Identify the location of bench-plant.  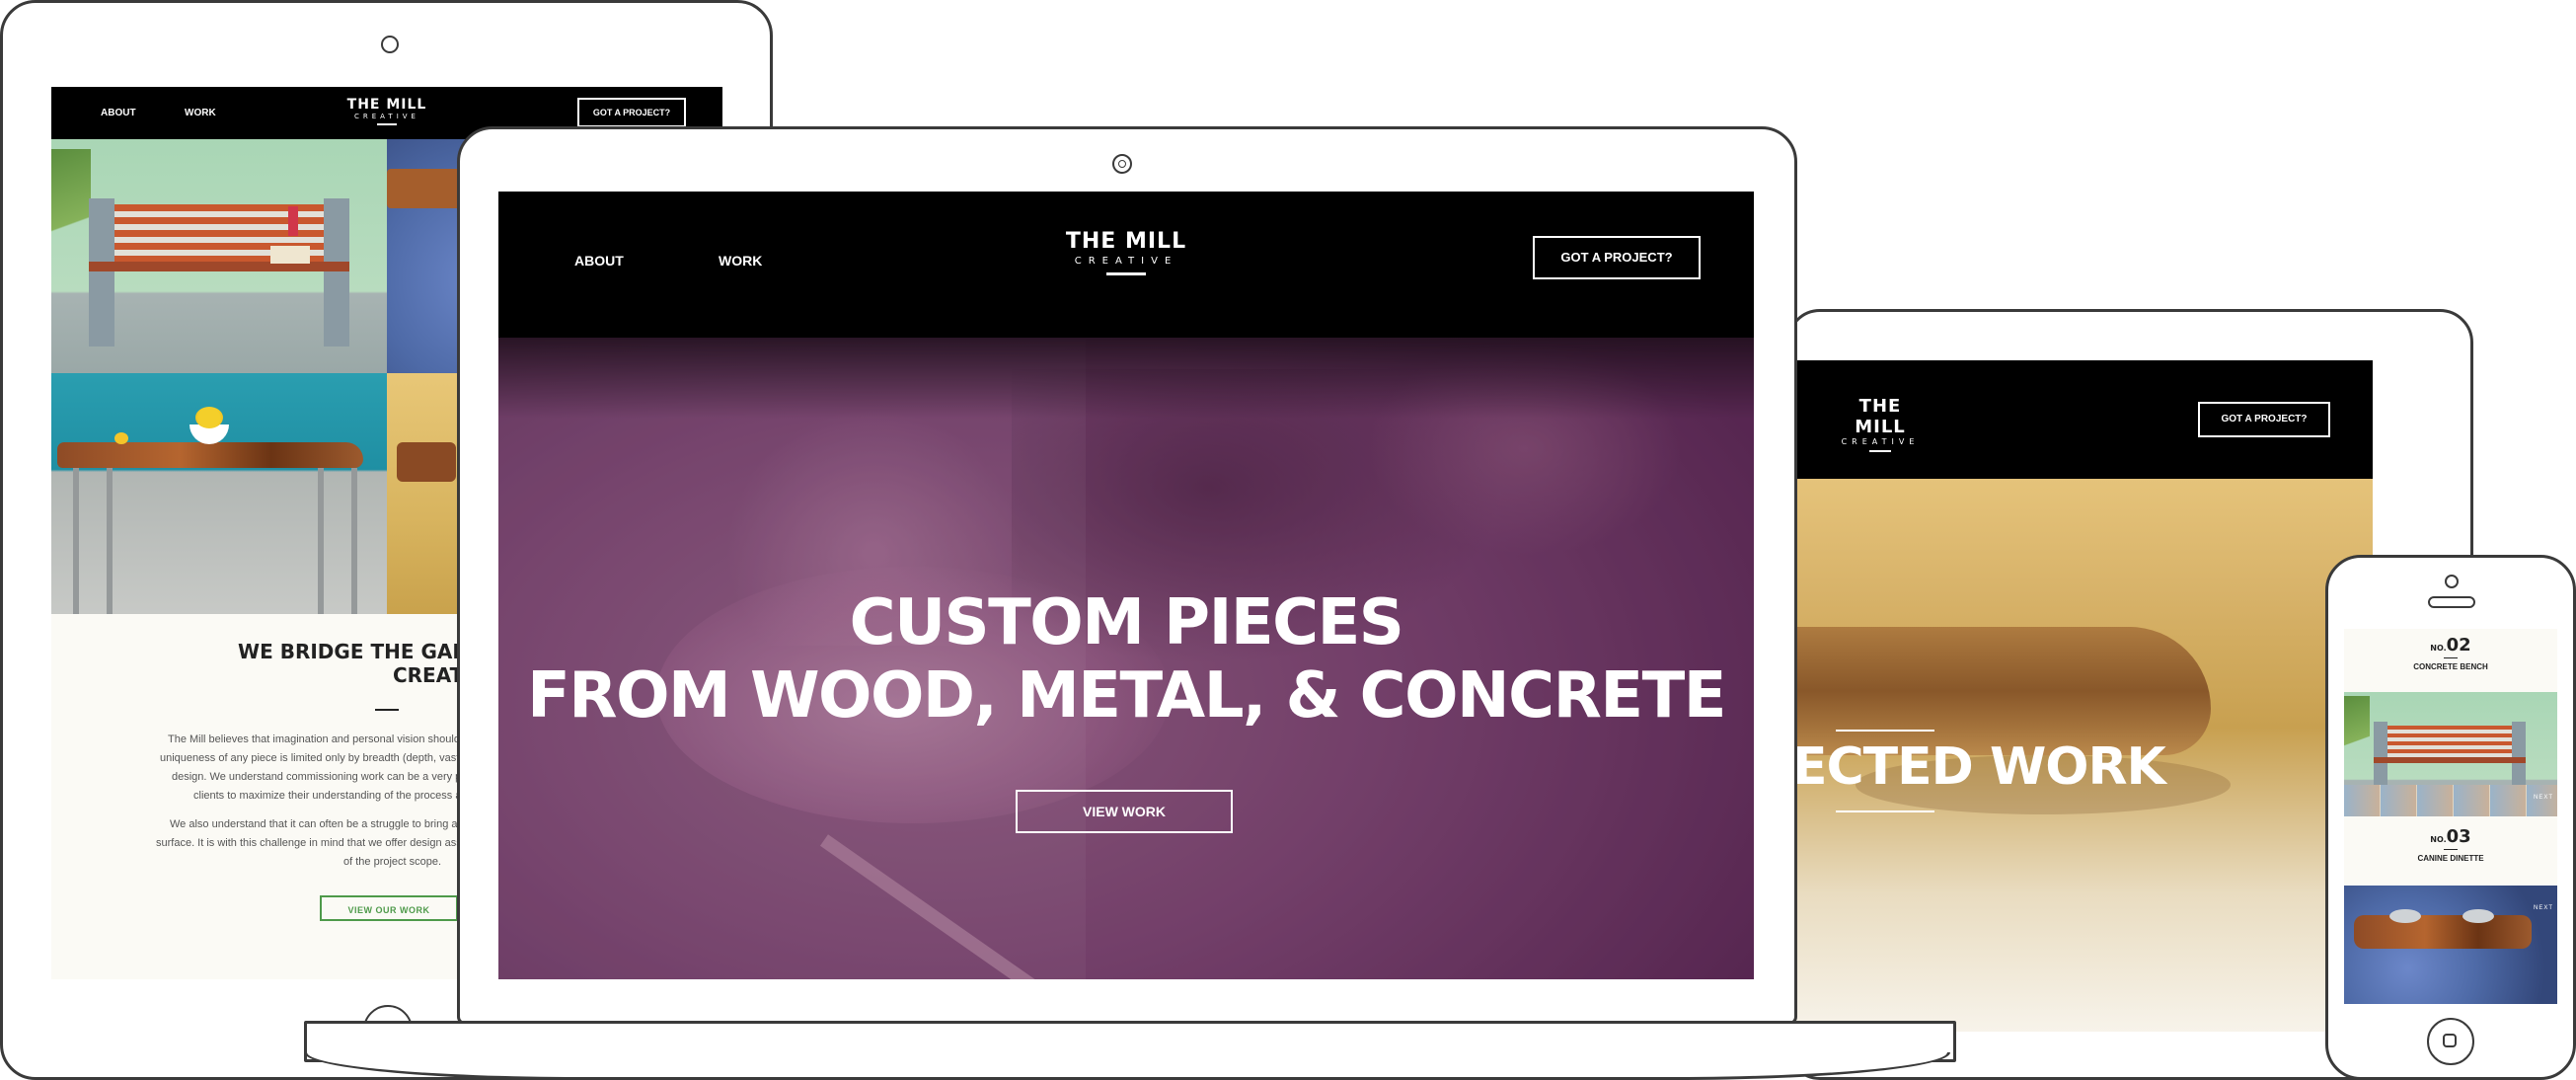
(71, 223).